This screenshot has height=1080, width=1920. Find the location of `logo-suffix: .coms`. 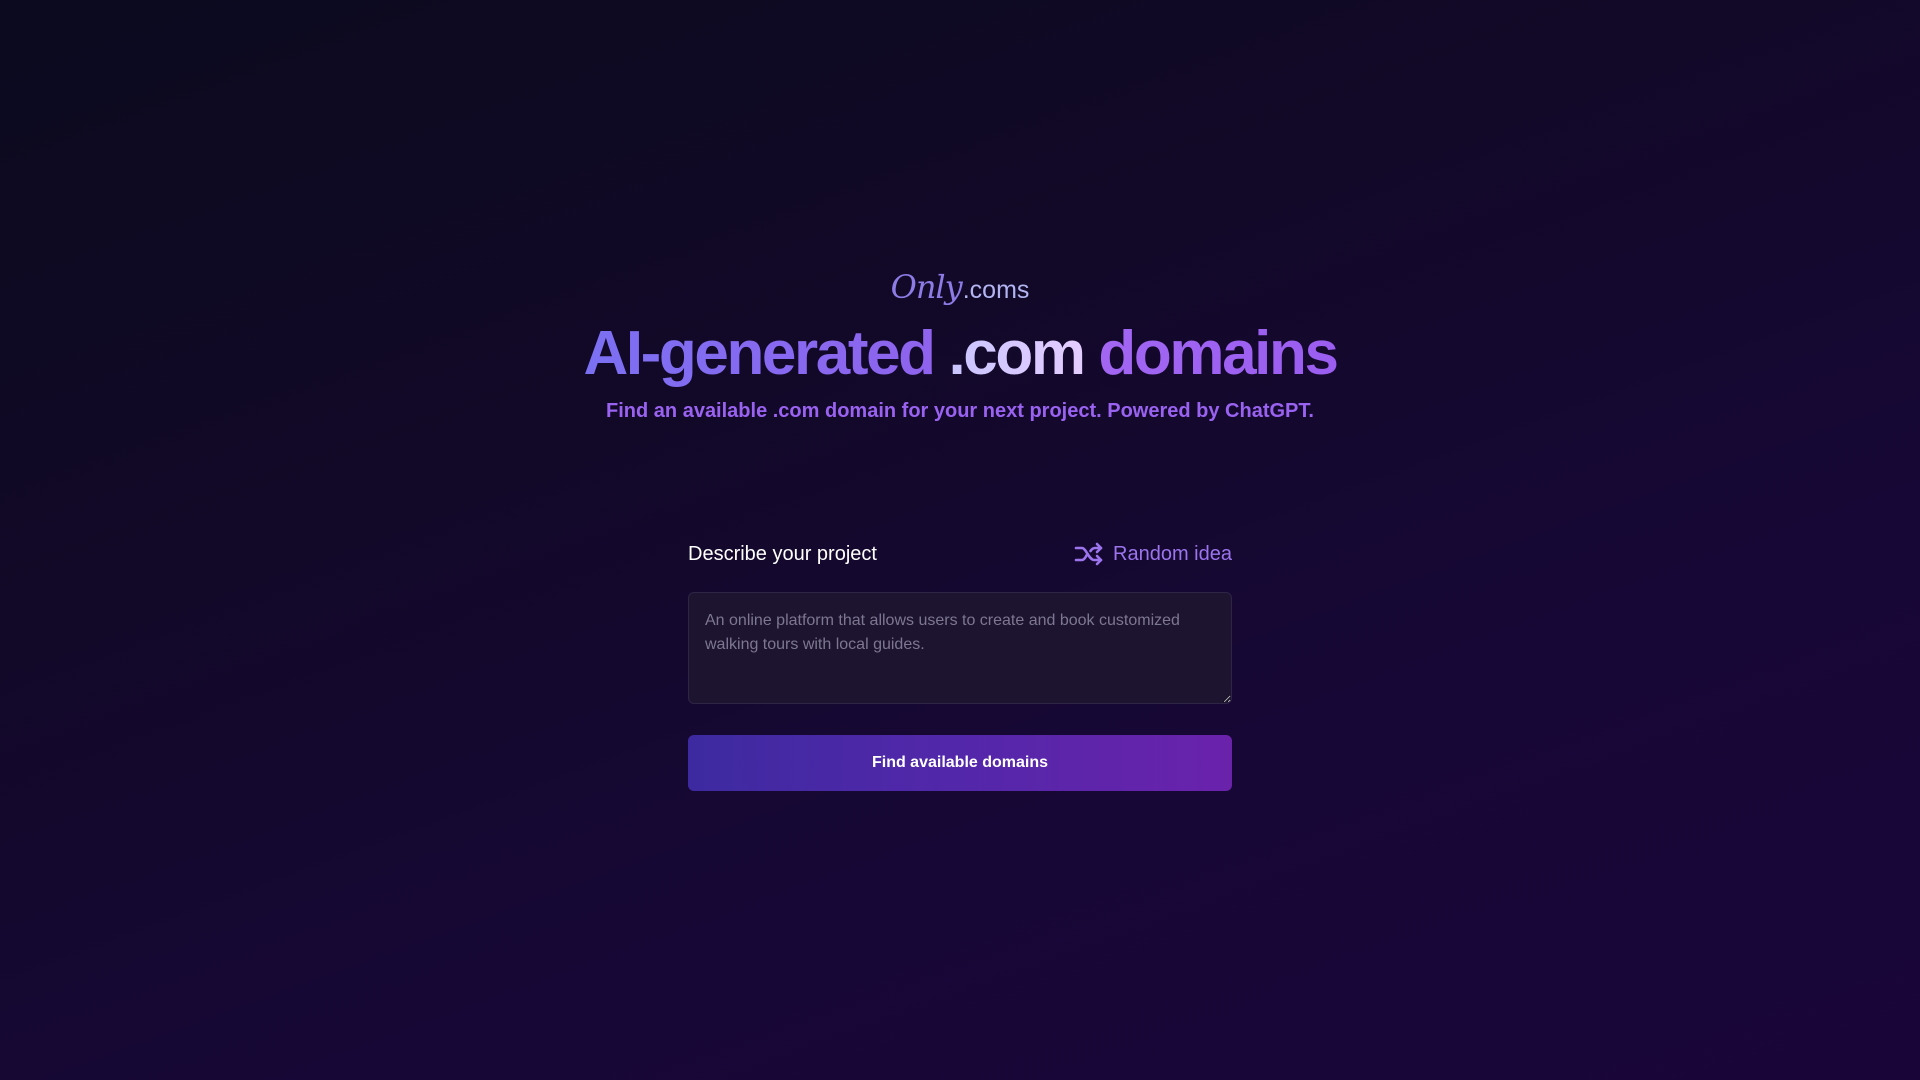

logo-suffix: .coms is located at coordinates (996, 290).